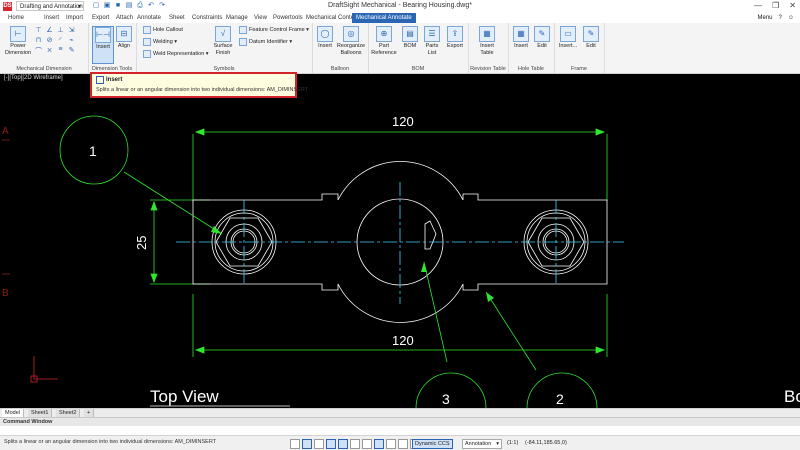 This screenshot has width=800, height=450. What do you see at coordinates (521, 34) in the screenshot?
I see `hole-table-icon: ▦` at bounding box center [521, 34].